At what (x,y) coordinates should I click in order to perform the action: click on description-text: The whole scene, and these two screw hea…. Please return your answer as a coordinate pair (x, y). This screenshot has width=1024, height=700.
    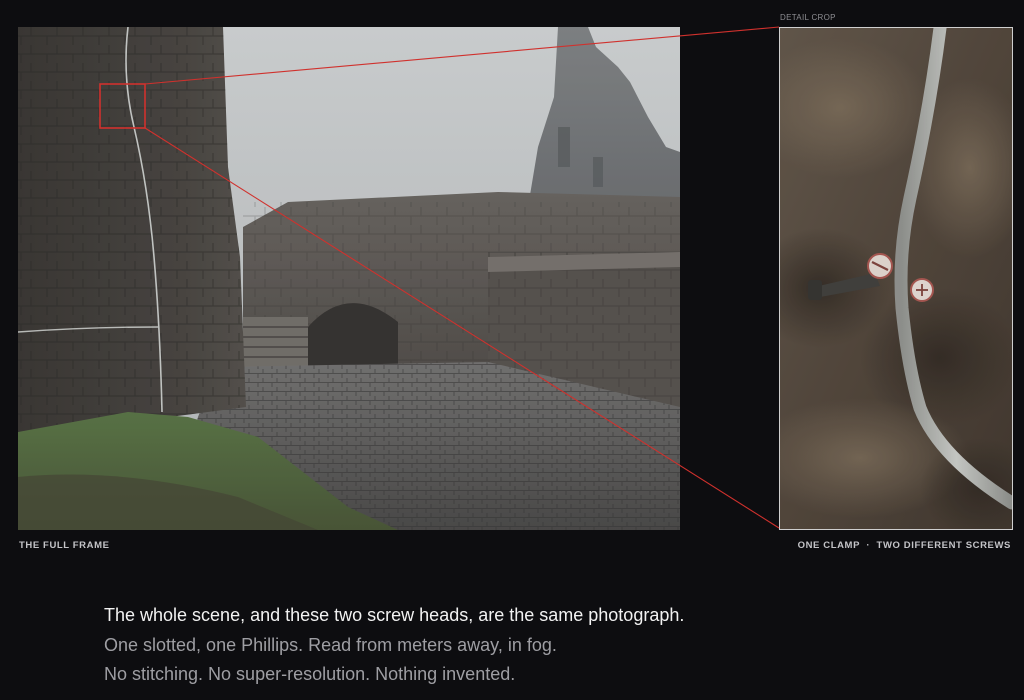
    Looking at the image, I should click on (514, 645).